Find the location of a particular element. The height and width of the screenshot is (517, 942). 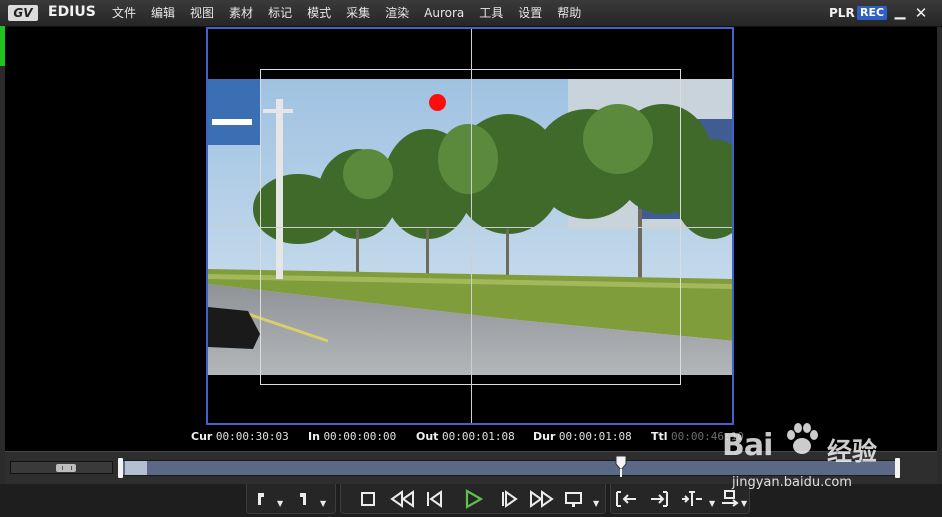

menu-bar: 文件 编辑 视图 素材 标记 模式 采集 渲染 Aurora 工具 设置 帮助 is located at coordinates (354, 13).